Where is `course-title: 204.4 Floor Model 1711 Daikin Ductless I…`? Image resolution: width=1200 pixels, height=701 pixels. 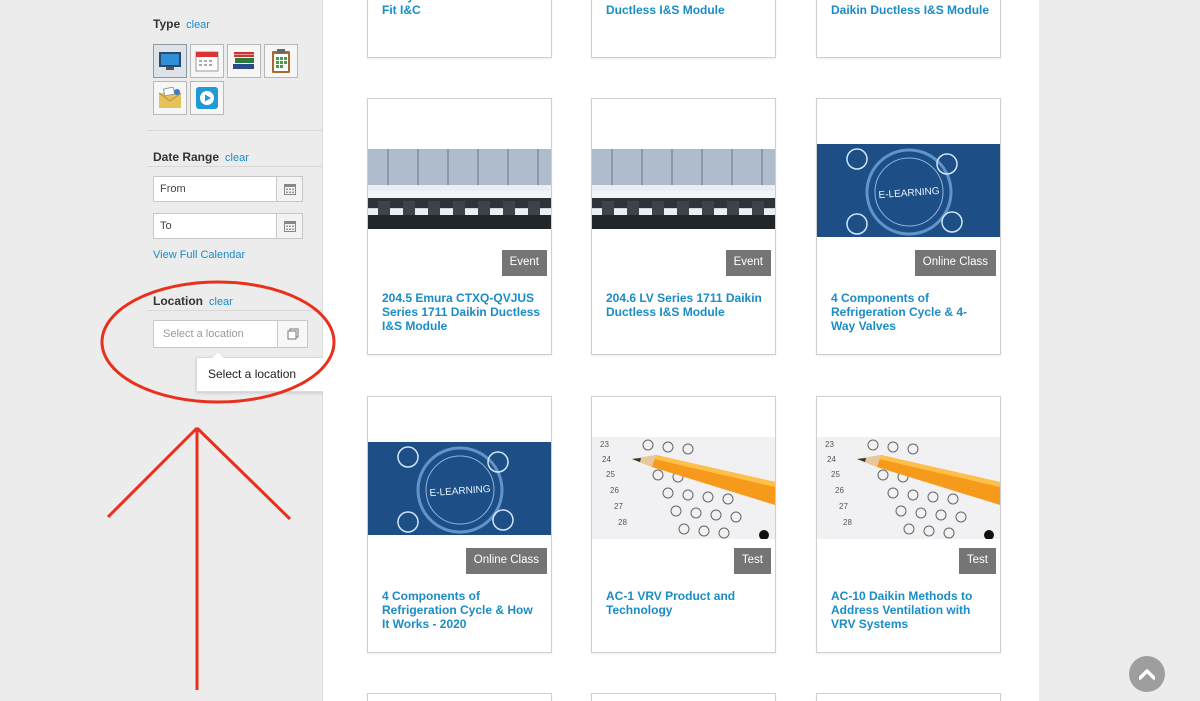 course-title: 204.4 Floor Model 1711 Daikin Ductless I… is located at coordinates (910, 8).